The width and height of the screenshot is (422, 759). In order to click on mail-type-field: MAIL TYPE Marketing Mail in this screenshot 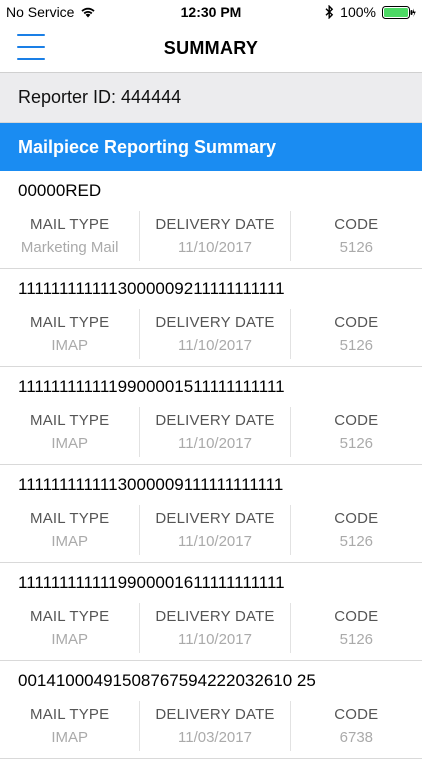, I will do `click(69, 236)`.